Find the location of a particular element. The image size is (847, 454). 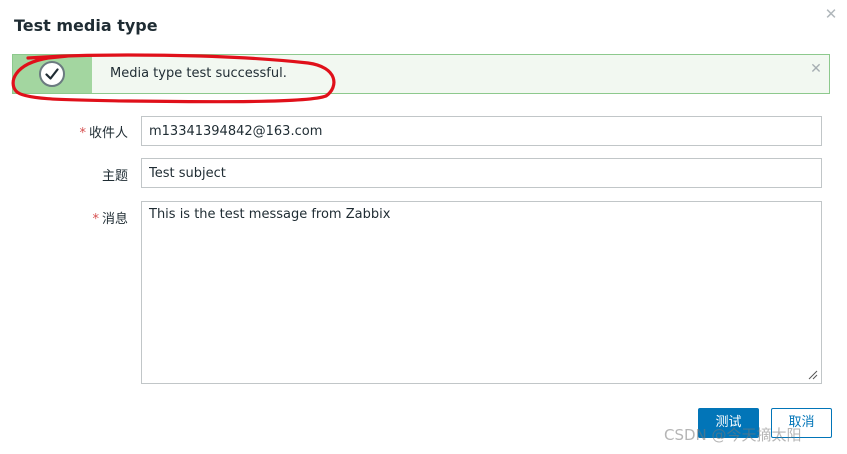

test-button: 测试 is located at coordinates (728, 423).